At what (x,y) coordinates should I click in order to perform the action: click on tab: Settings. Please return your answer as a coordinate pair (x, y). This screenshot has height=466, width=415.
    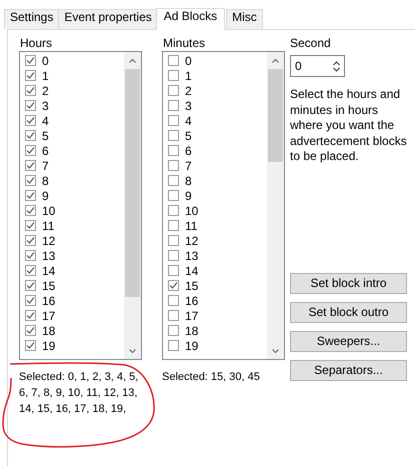
    Looking at the image, I should click on (32, 19).